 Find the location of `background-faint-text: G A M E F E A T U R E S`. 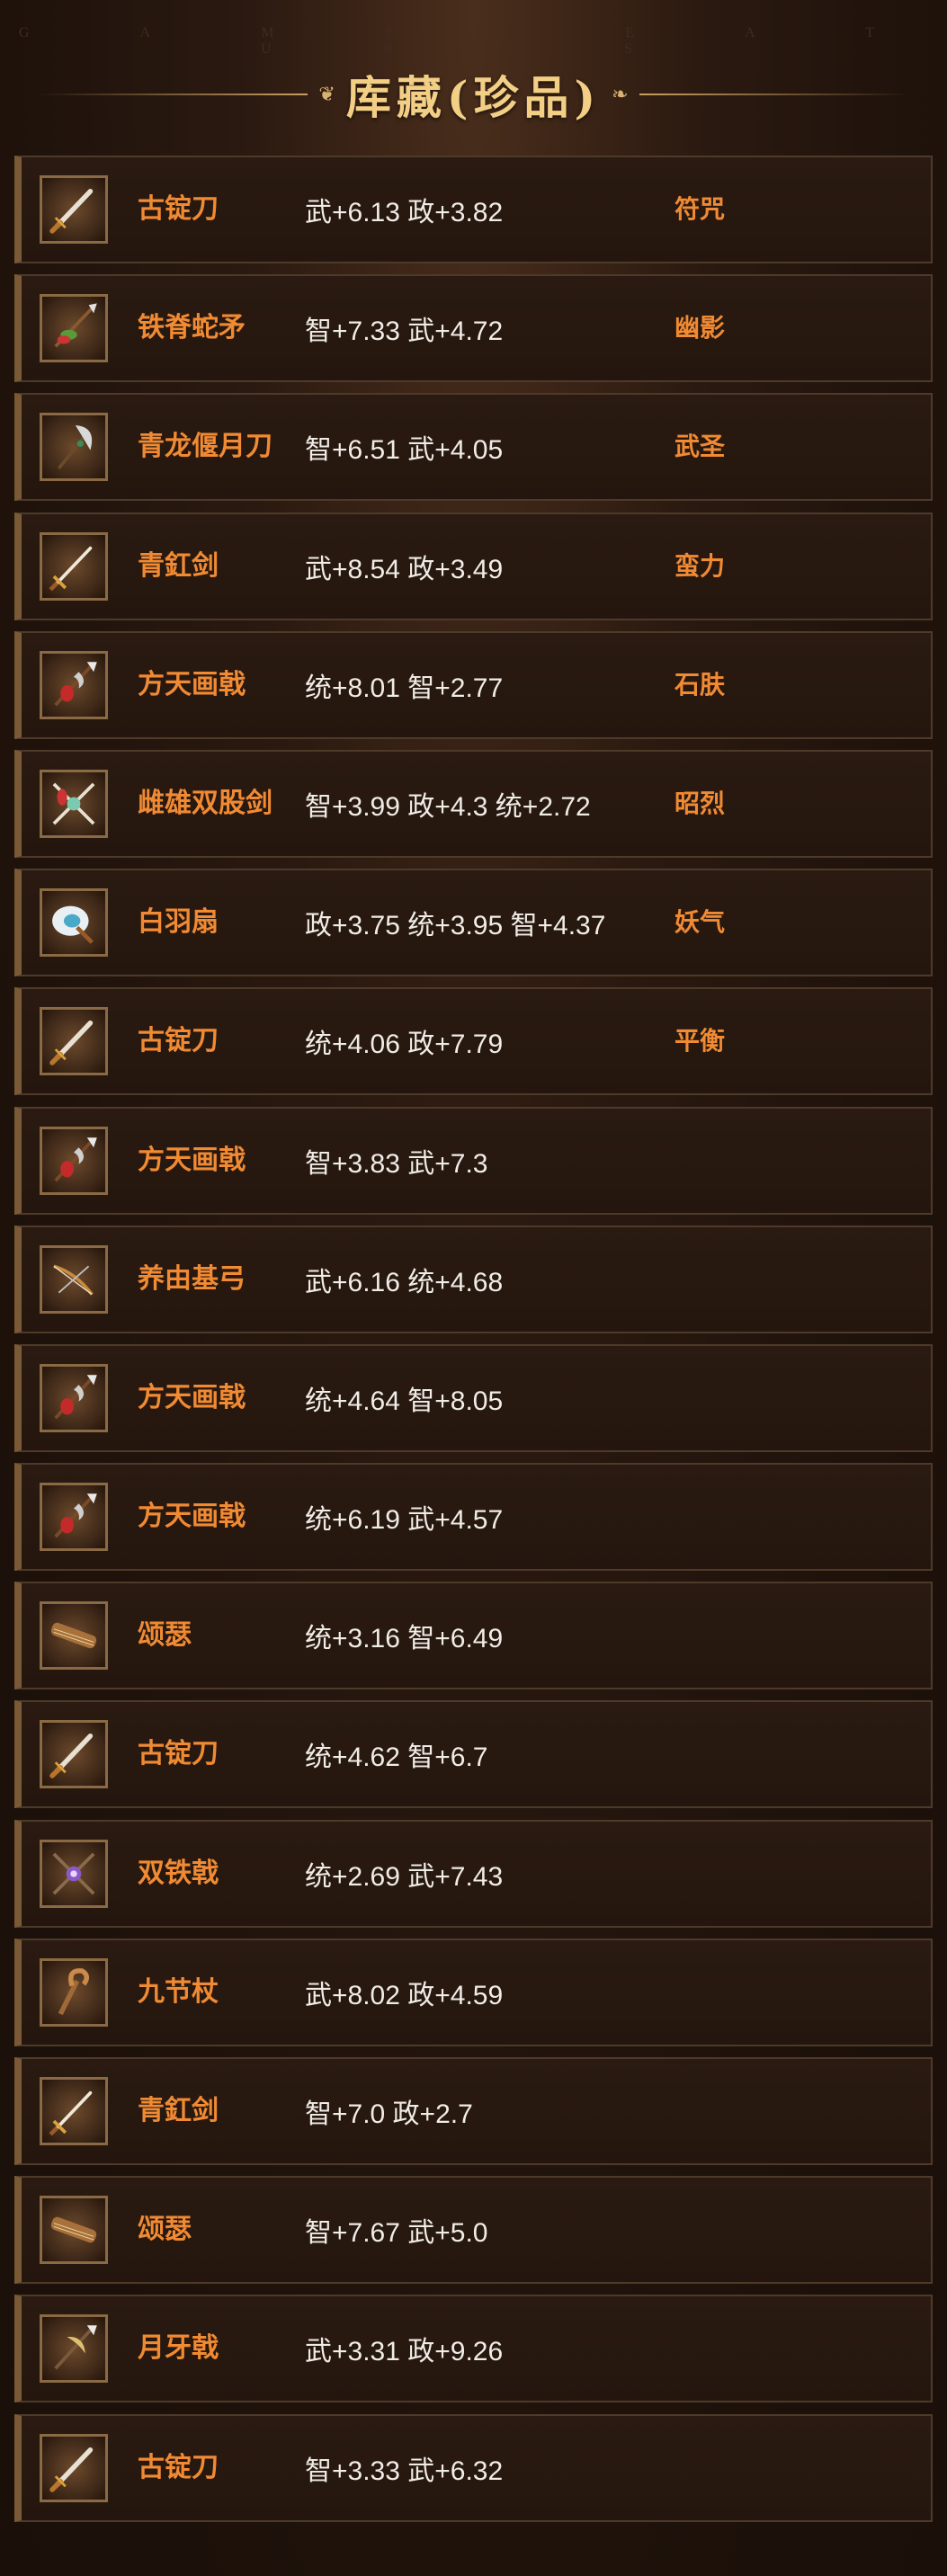

background-faint-text: G A M E F E A T U R E S is located at coordinates (473, 41).